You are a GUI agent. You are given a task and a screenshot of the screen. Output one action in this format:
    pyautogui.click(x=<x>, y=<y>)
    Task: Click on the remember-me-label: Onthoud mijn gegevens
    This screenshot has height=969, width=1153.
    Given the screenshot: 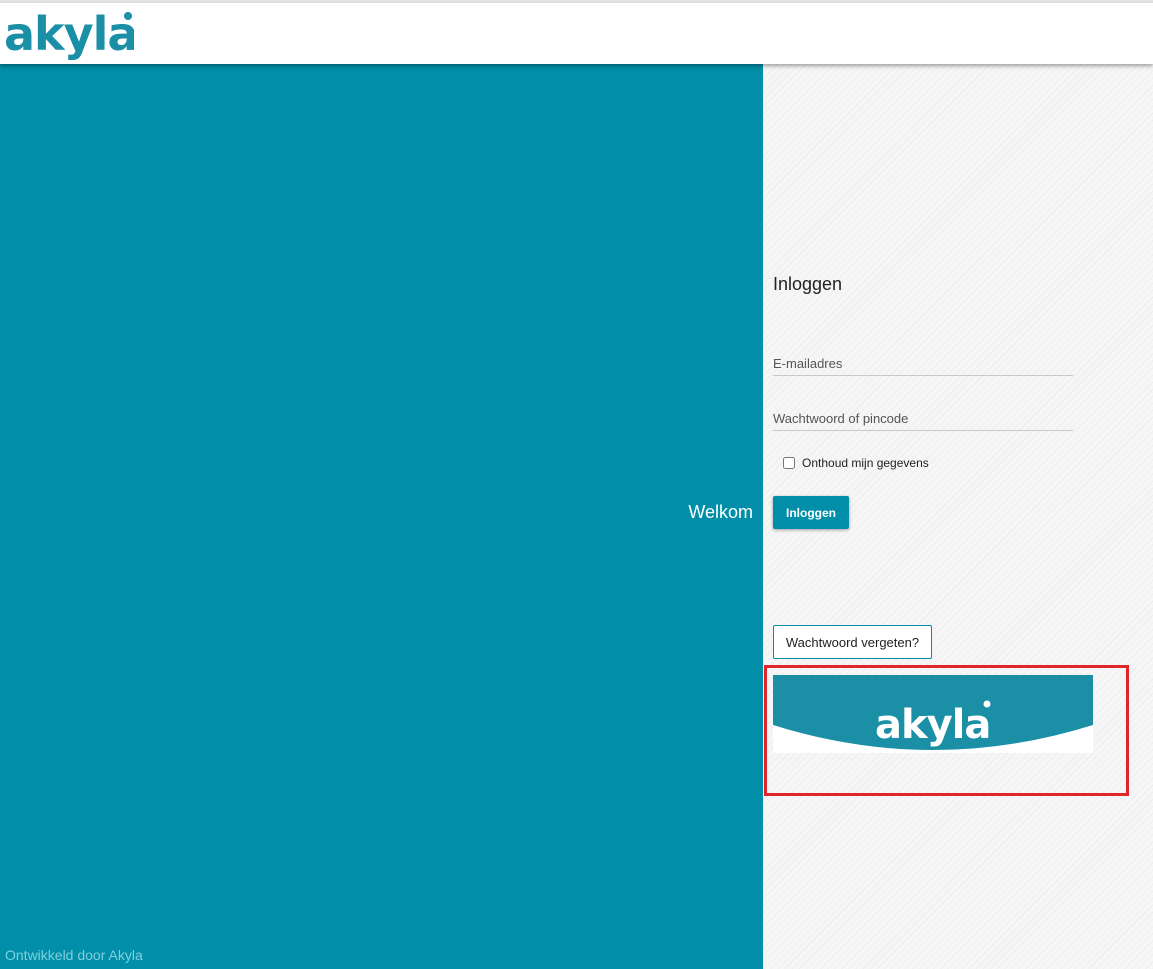 What is the action you would take?
    pyautogui.click(x=865, y=463)
    